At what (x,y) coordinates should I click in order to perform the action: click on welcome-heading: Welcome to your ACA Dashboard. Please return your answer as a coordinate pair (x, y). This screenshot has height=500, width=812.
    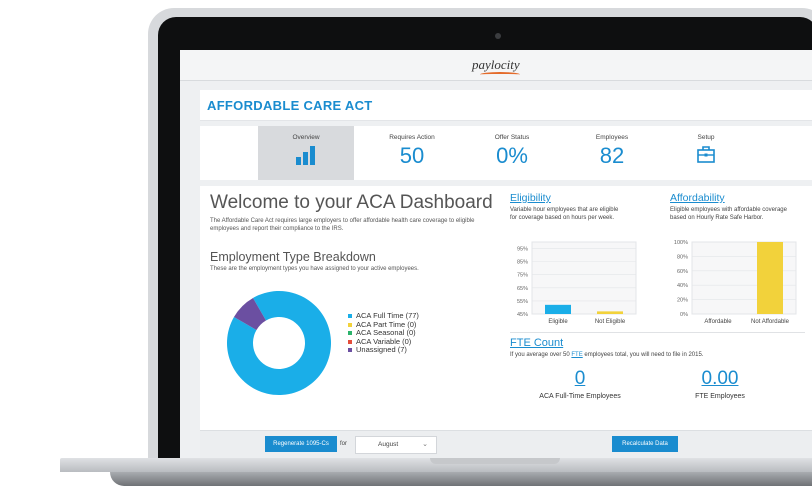
    Looking at the image, I should click on (351, 202).